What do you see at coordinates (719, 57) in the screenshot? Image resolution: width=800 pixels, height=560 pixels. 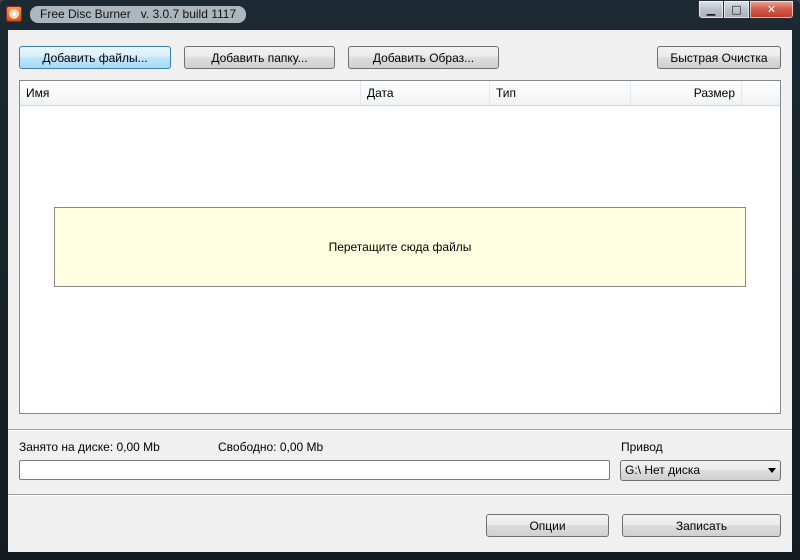 I see `quick-erase-button: Быстрая Очистка` at bounding box center [719, 57].